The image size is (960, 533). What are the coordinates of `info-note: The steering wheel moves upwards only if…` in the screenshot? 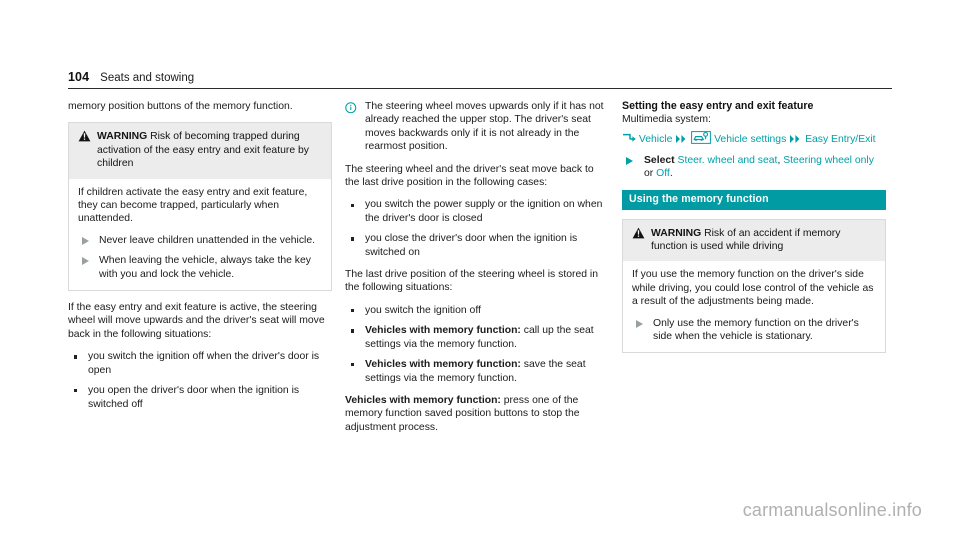 It's located at (477, 127).